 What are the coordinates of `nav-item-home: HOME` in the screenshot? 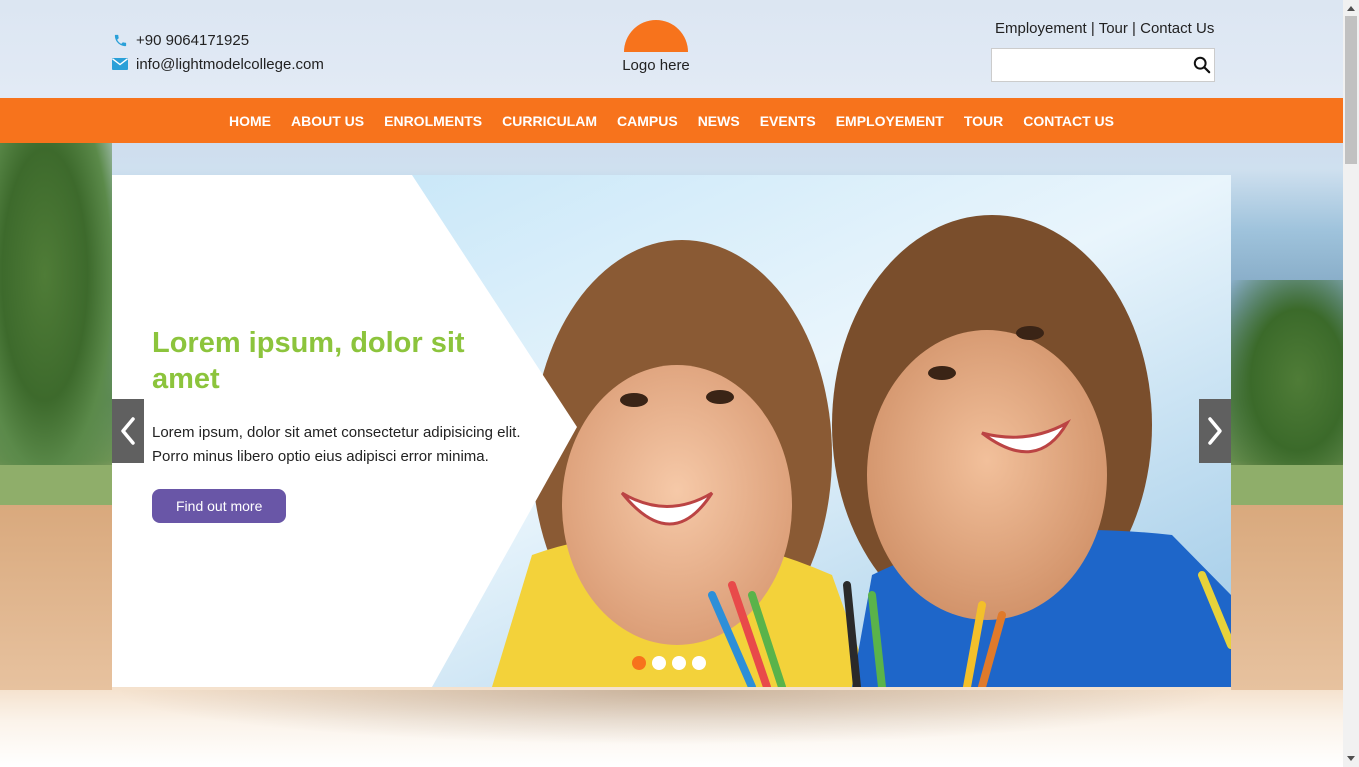 It's located at (250, 121).